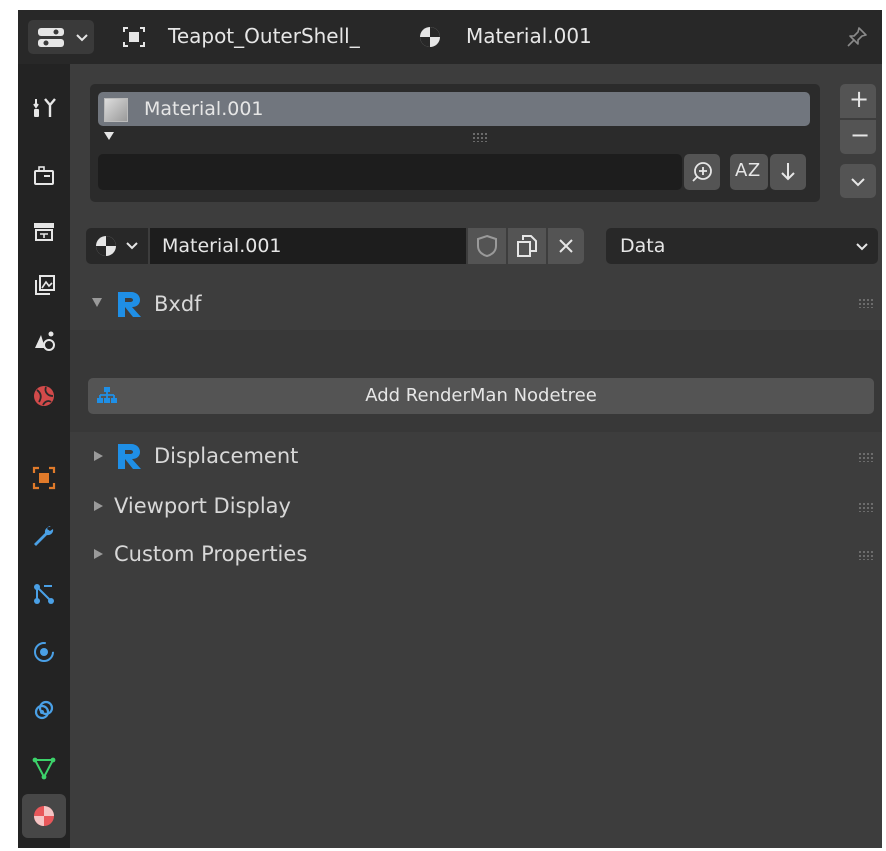 This screenshot has width=886, height=851. I want to click on unlink-material-button, so click(566, 246).